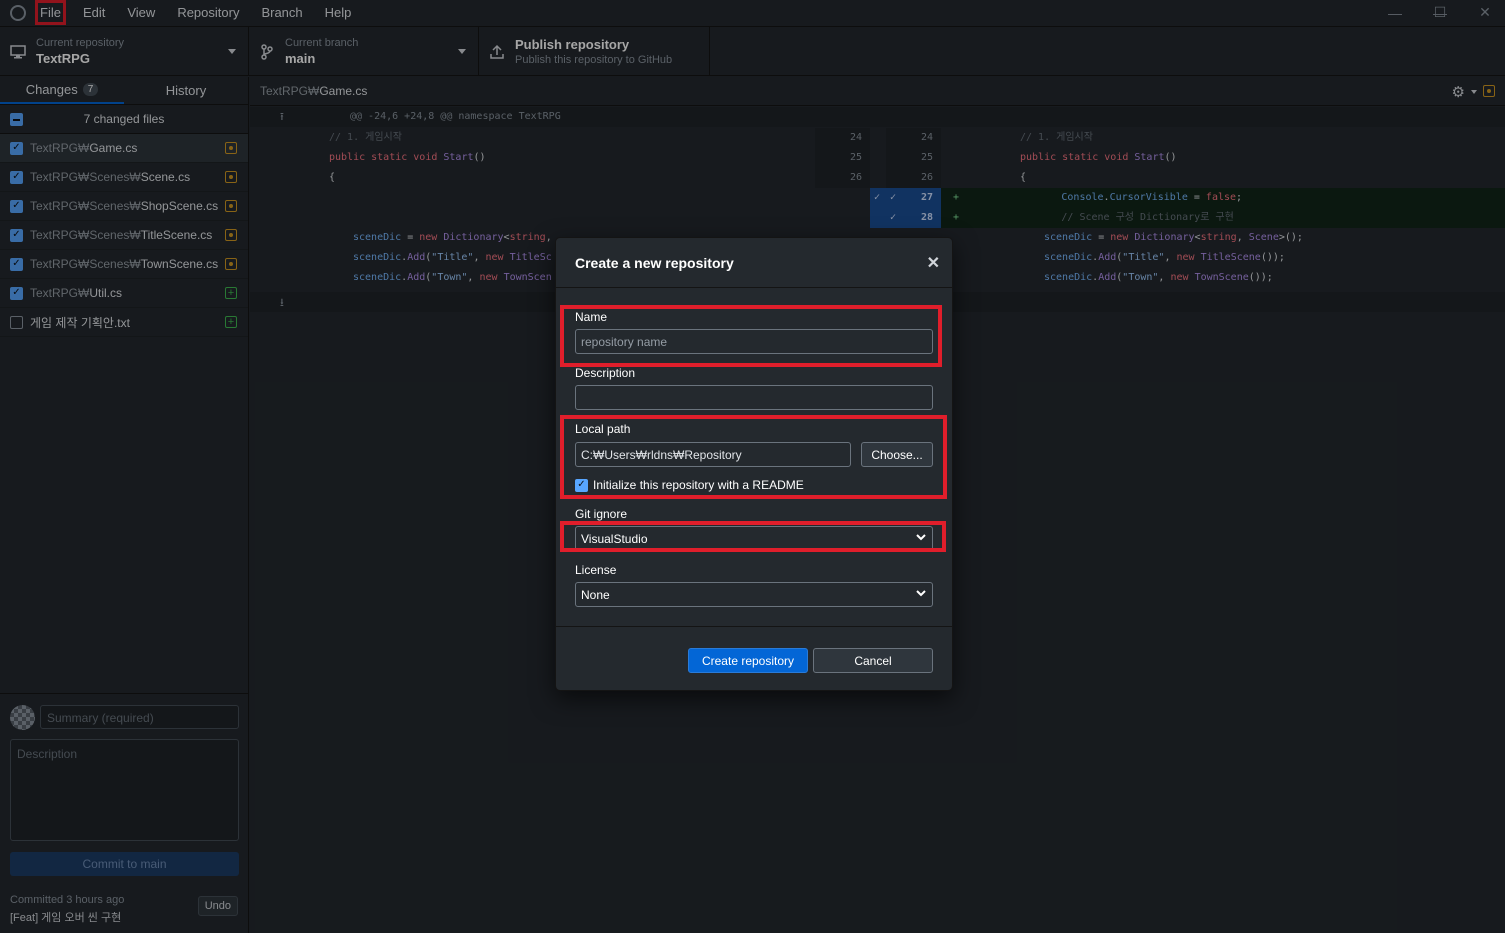 Image resolution: width=1505 pixels, height=933 pixels. What do you see at coordinates (601, 514) in the screenshot?
I see `gitignore-label: Git ignore` at bounding box center [601, 514].